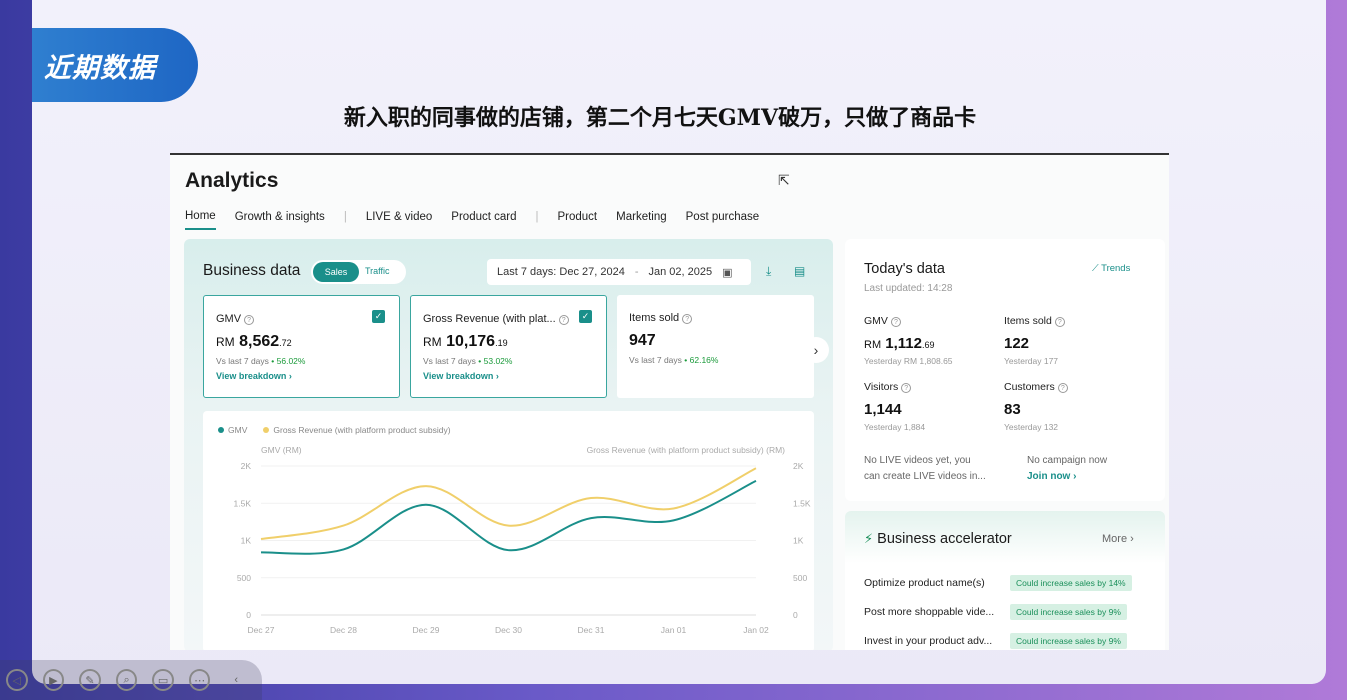 The height and width of the screenshot is (700, 1347). What do you see at coordinates (465, 341) in the screenshot?
I see `card-value: RM 10,176.19` at bounding box center [465, 341].